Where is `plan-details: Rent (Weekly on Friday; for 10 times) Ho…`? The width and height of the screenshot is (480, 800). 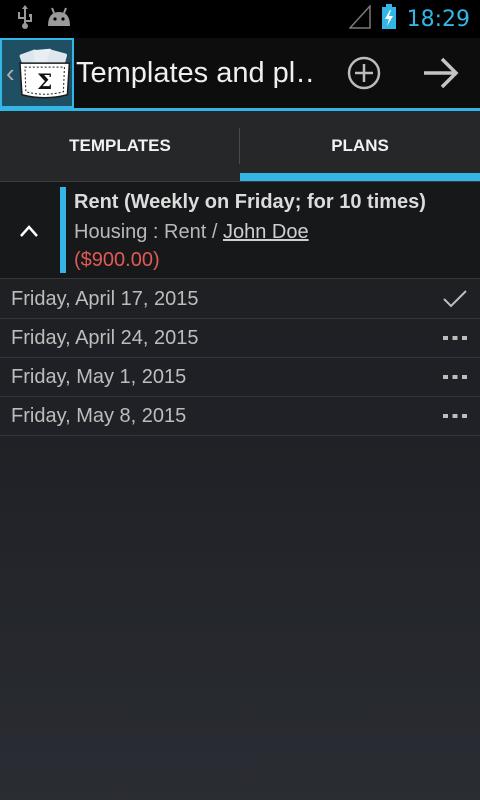 plan-details: Rent (Weekly on Friday; for 10 times) Ho… is located at coordinates (250, 231).